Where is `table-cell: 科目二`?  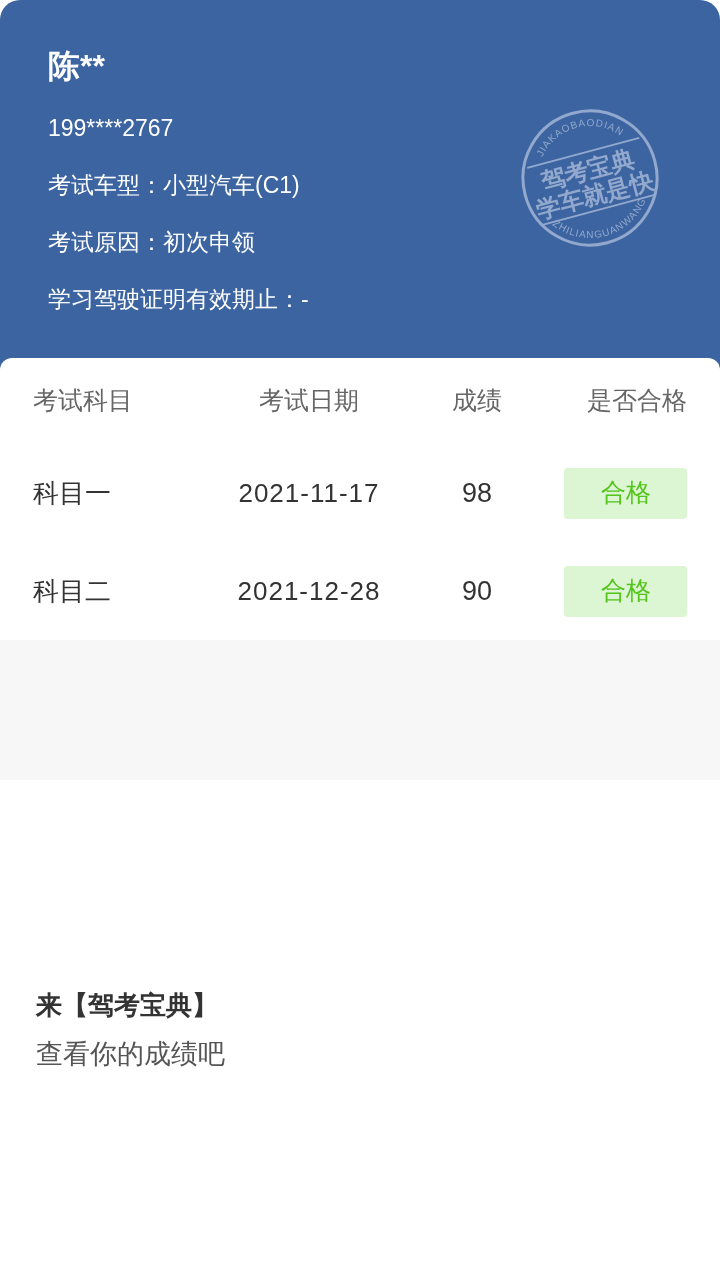
table-cell: 科目二 is located at coordinates (72, 590).